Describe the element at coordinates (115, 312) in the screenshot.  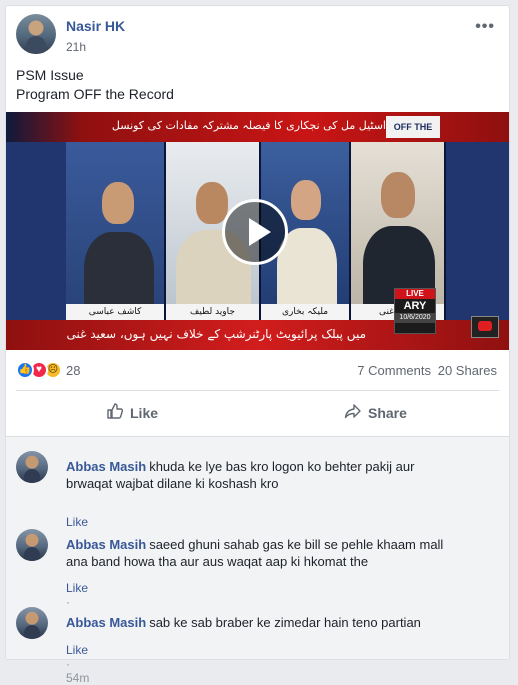
I see `panelist-name: کاشف عباسی` at that location.